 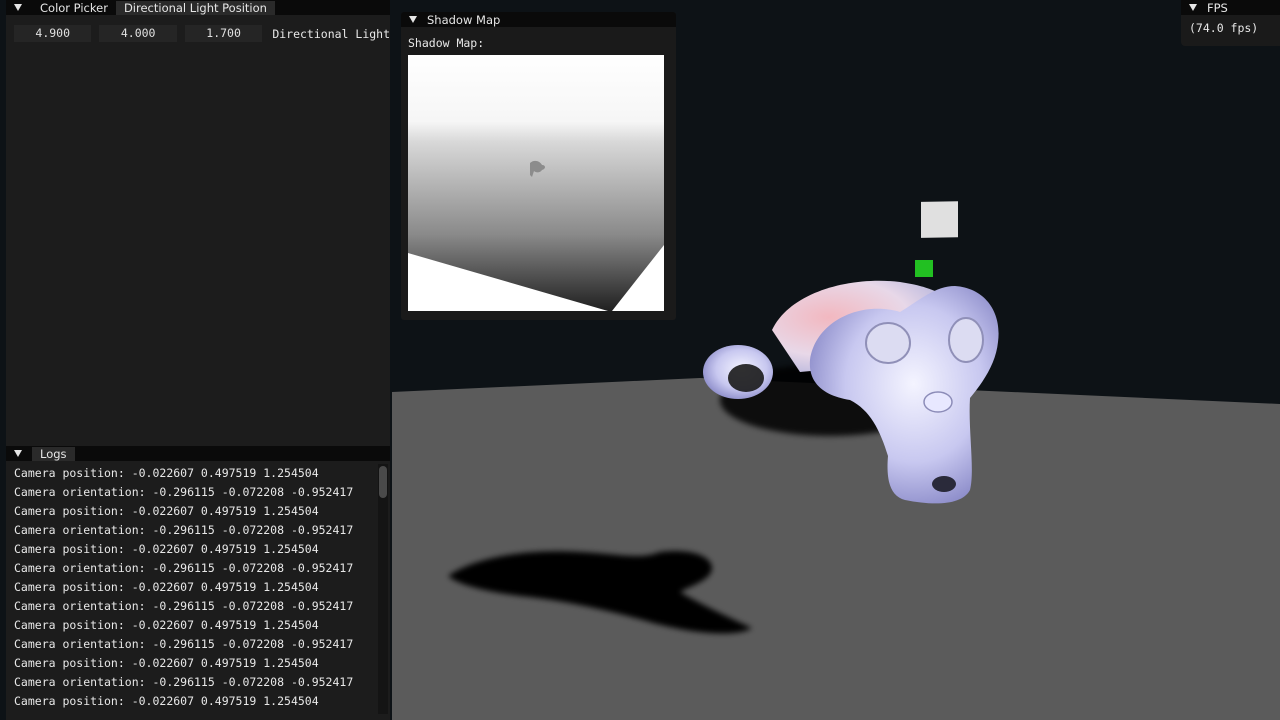 What do you see at coordinates (53, 453) in the screenshot?
I see `logs-title: Logs` at bounding box center [53, 453].